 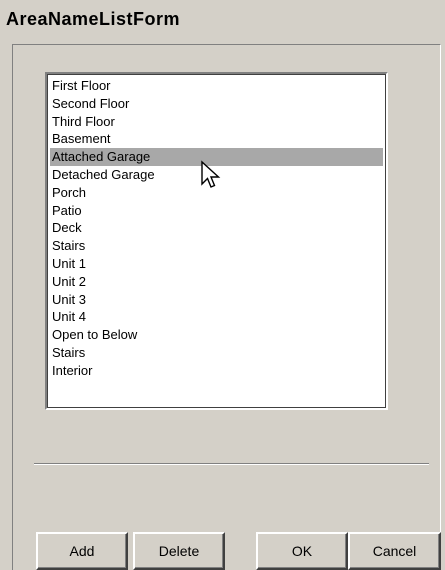 What do you see at coordinates (216, 104) in the screenshot?
I see `list-item-second-floor: Second Floor` at bounding box center [216, 104].